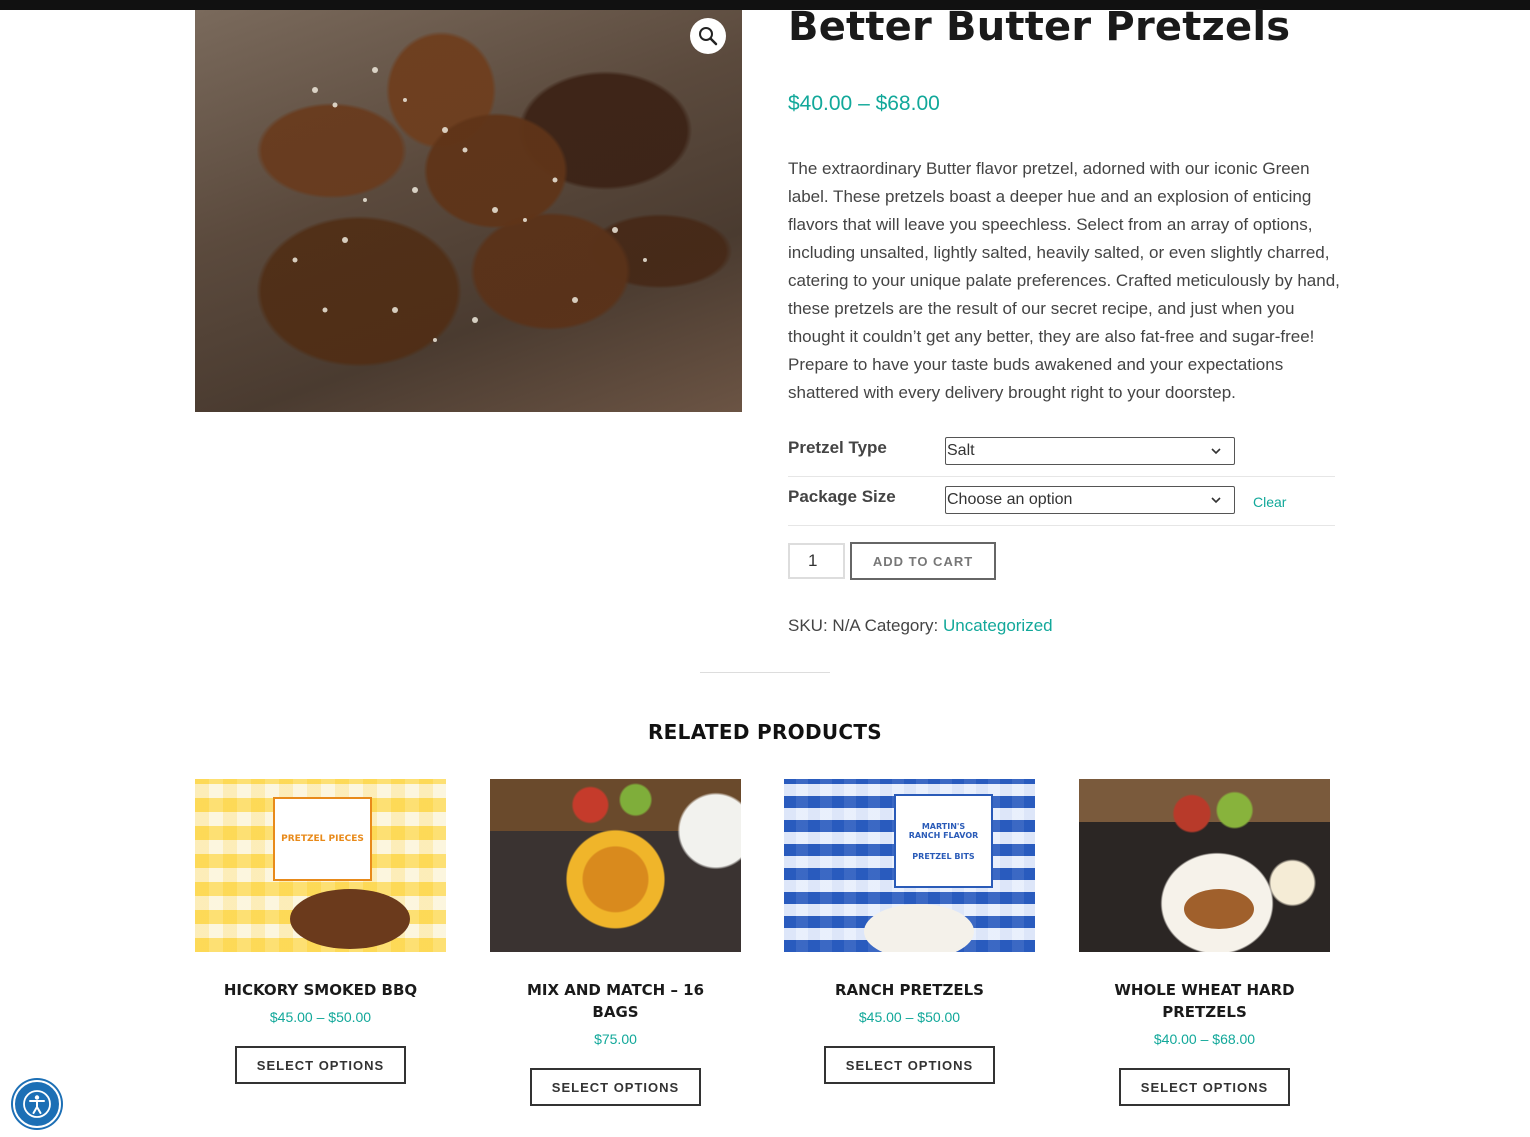 This screenshot has width=1530, height=1137. I want to click on clear-variations-link: Clear, so click(1269, 502).